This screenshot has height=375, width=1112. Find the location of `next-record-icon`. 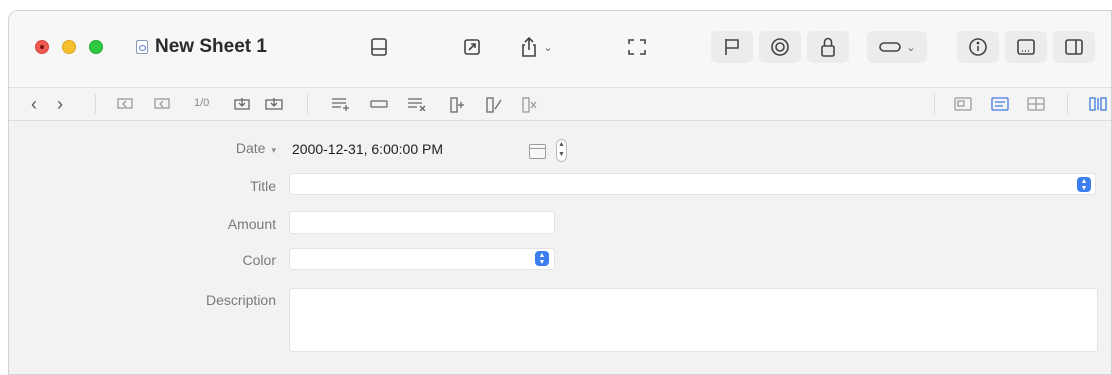

next-record-icon is located at coordinates (242, 104).